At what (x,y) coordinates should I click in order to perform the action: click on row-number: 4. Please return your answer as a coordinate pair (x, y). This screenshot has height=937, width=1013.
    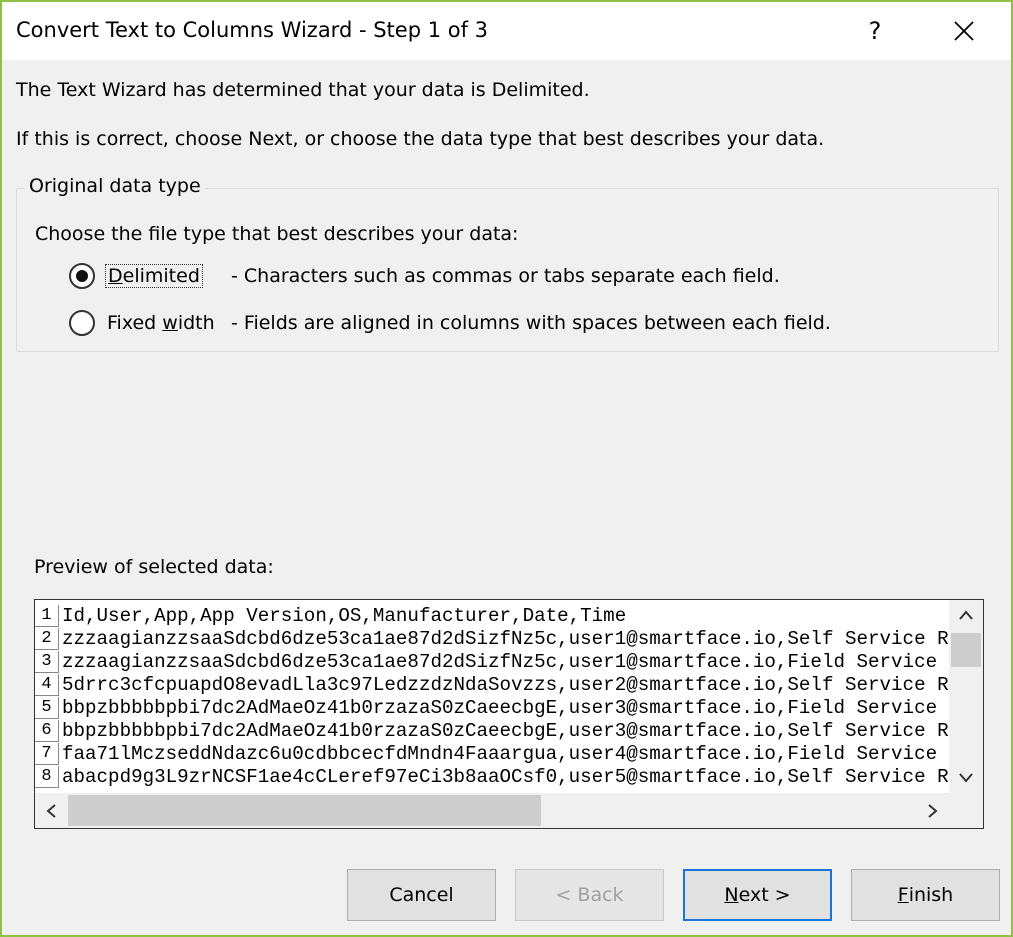
    Looking at the image, I should click on (47, 685).